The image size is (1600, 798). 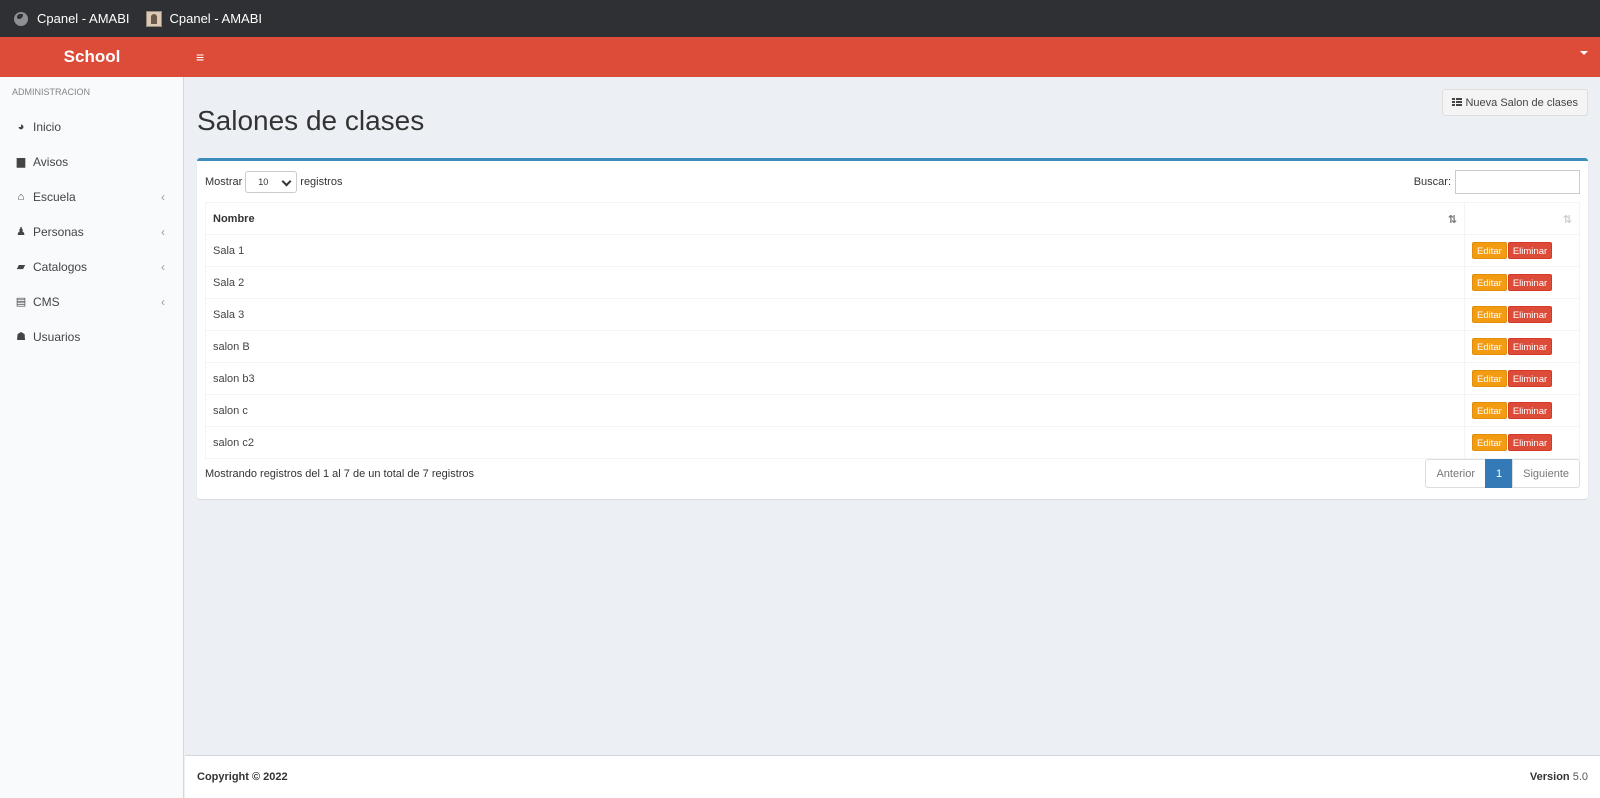 What do you see at coordinates (1432, 182) in the screenshot?
I see `search-label: Buscar:` at bounding box center [1432, 182].